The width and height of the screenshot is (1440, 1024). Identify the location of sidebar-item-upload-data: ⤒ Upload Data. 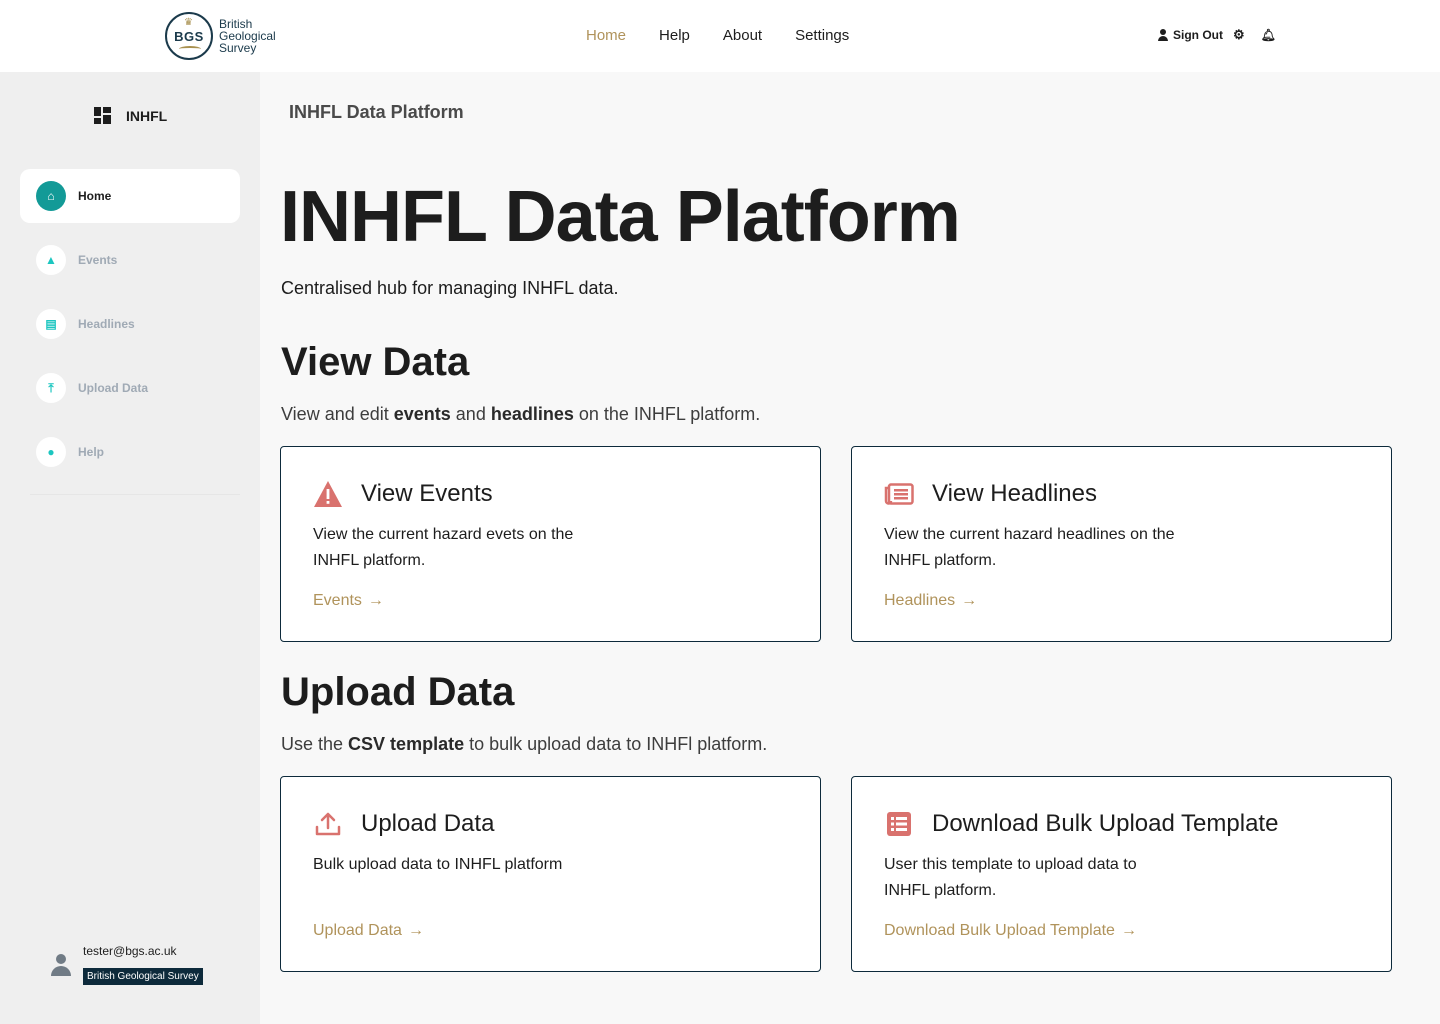
(130, 388).